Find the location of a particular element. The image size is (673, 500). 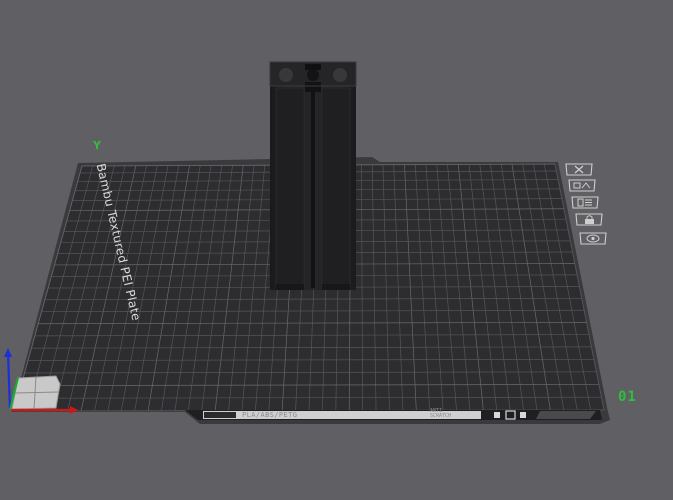

auto-orient-button is located at coordinates (582, 185).